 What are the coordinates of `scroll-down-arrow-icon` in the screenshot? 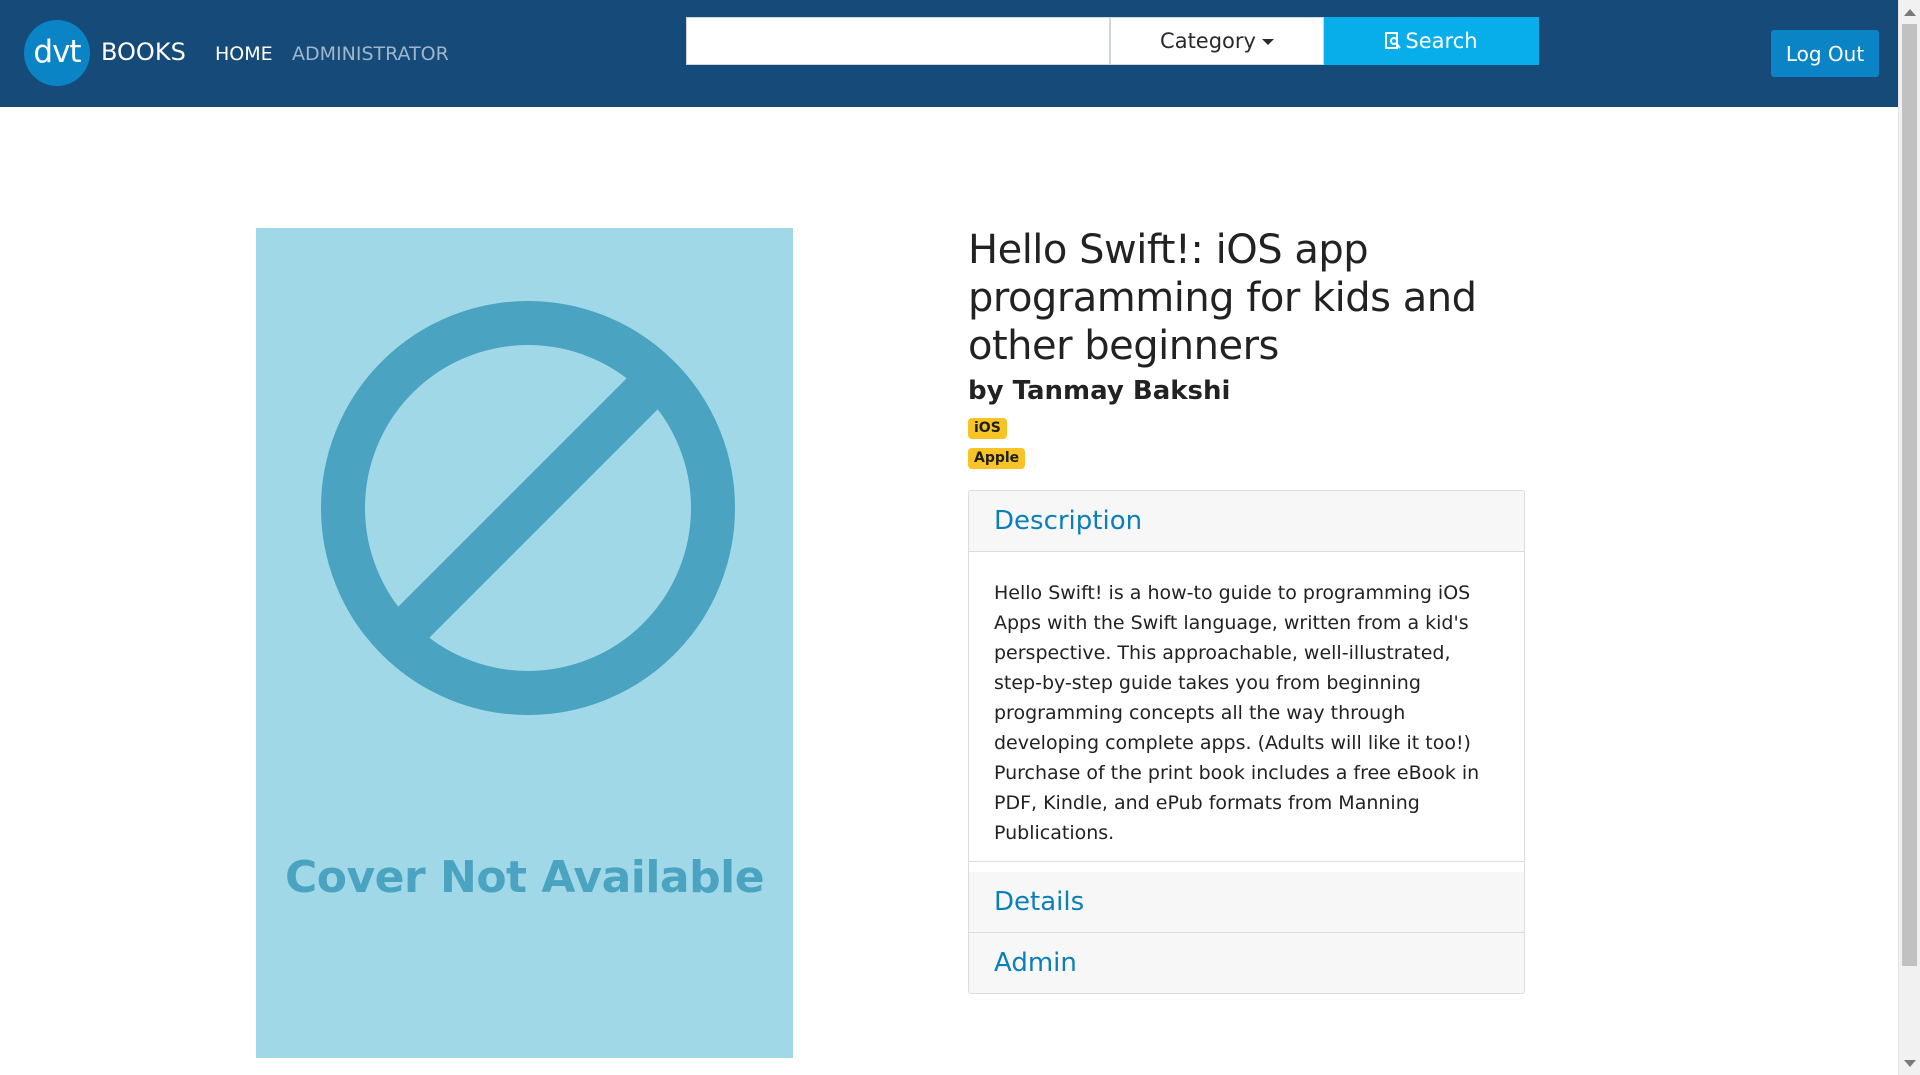 It's located at (1910, 1063).